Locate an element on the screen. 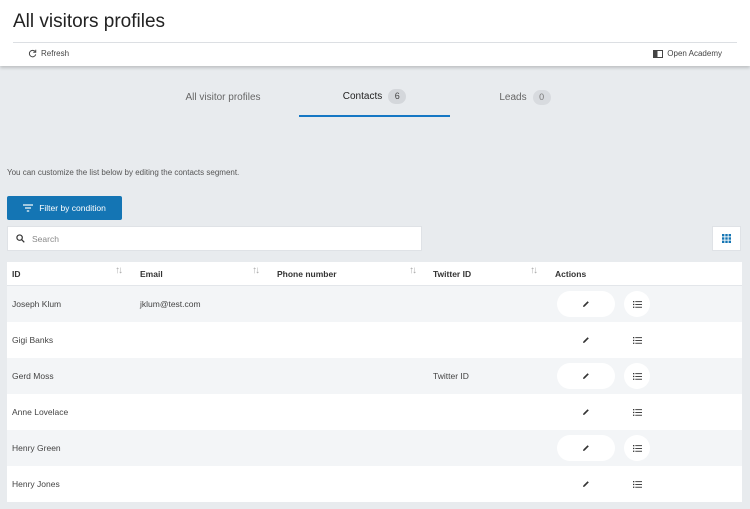 The width and height of the screenshot is (750, 509). column-header-id: ID is located at coordinates (16, 274).